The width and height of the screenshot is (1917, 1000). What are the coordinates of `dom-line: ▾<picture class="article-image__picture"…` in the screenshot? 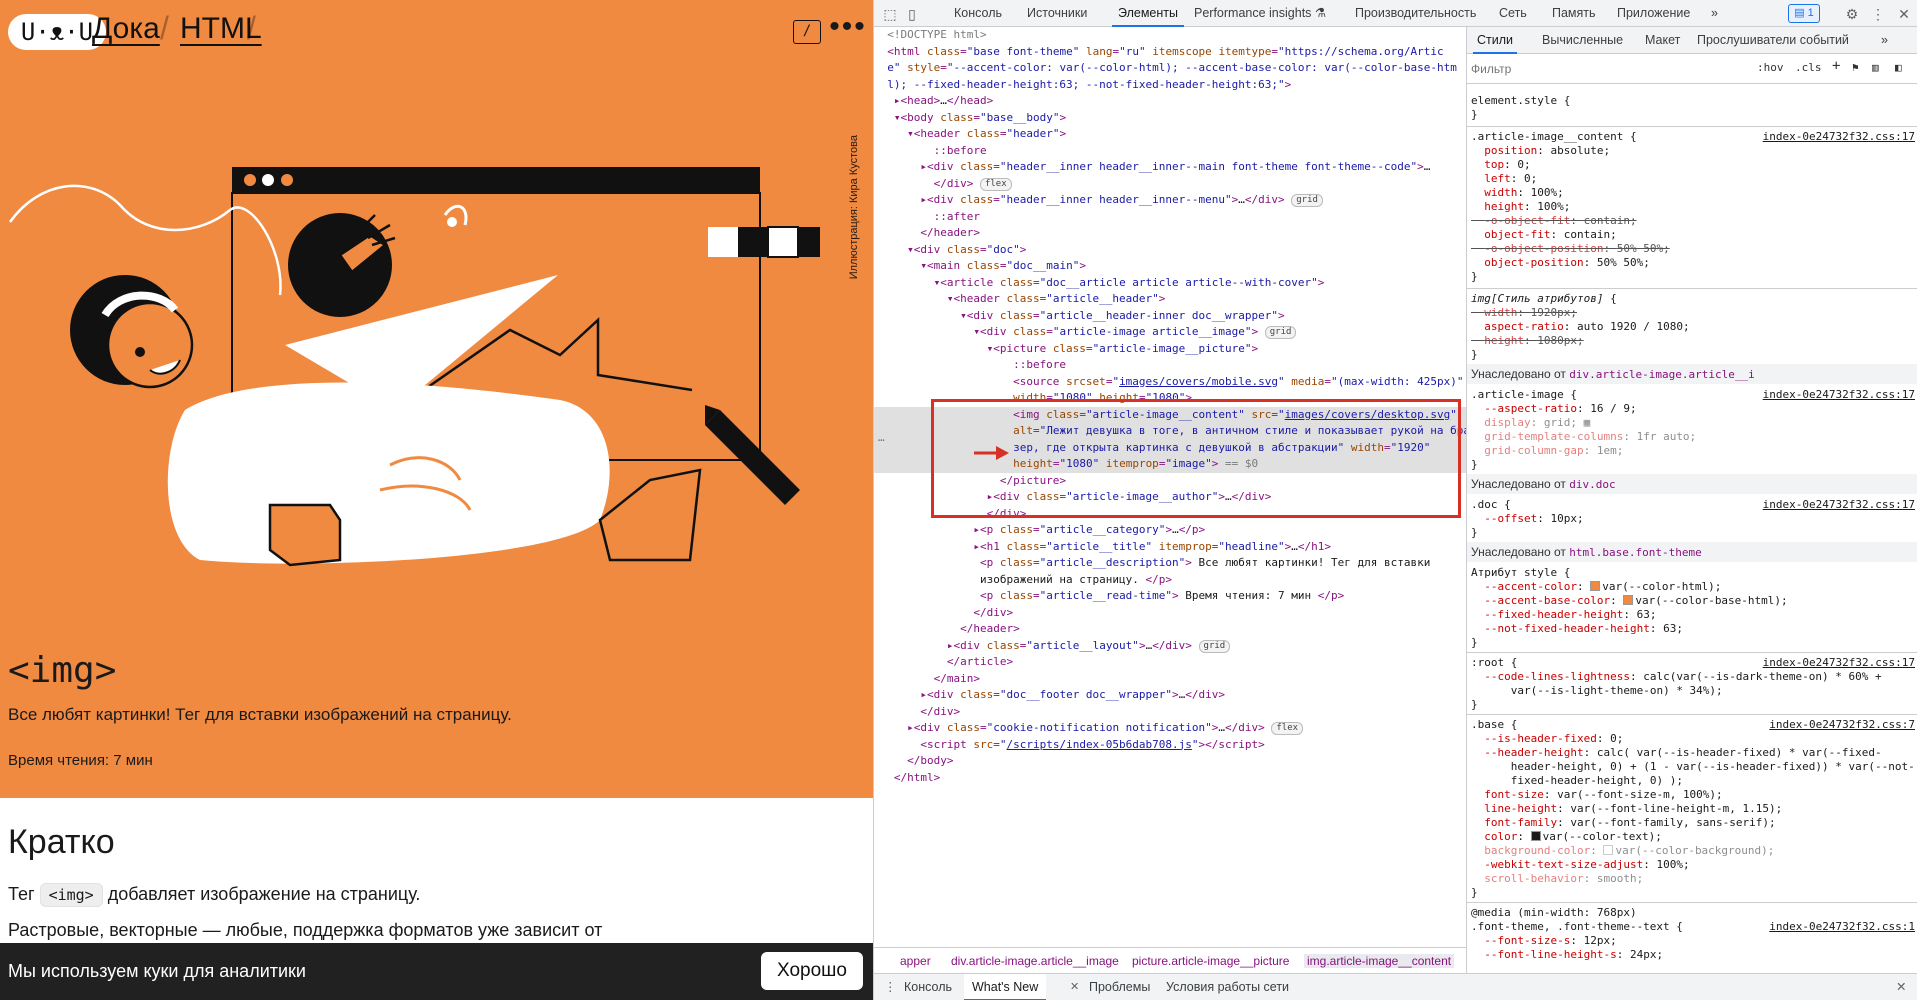 It's located at (1170, 349).